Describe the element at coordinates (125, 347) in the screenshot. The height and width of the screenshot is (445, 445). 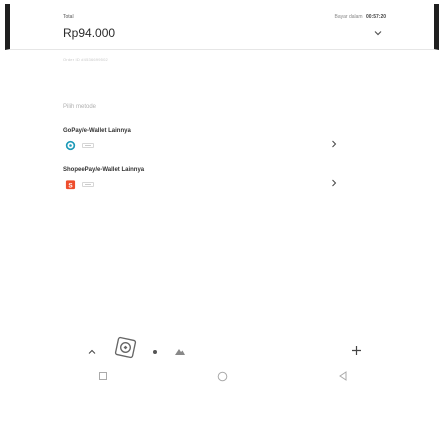
I see `app-logo-icon` at that location.